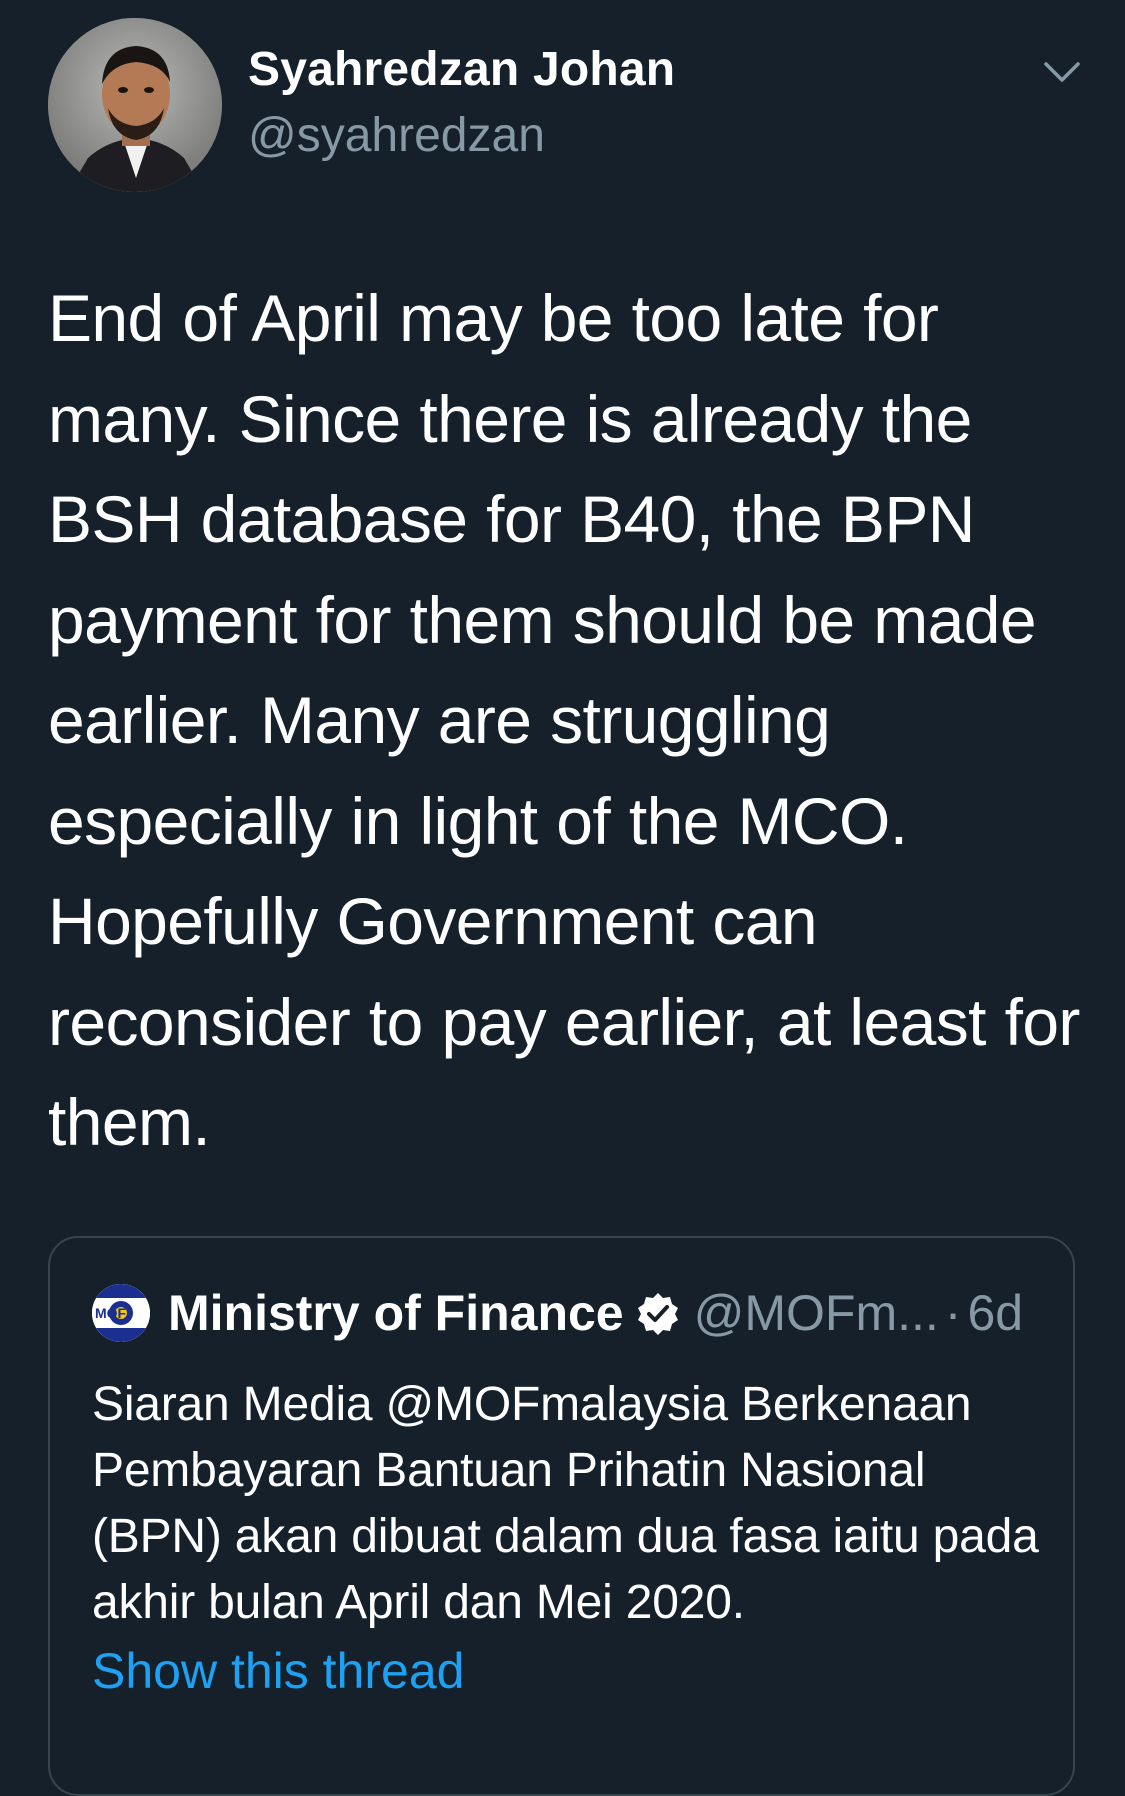 The height and width of the screenshot is (1796, 1125). Describe the element at coordinates (111, 1313) in the screenshot. I see `svg-text: MOF` at that location.